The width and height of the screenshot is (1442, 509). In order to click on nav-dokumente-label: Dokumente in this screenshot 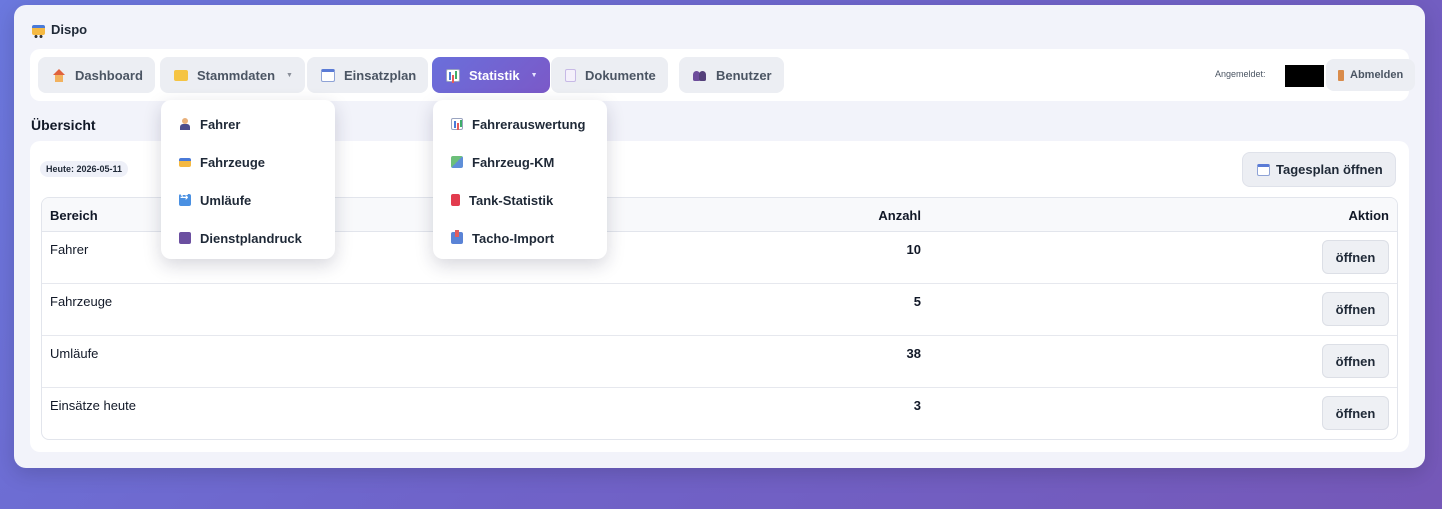, I will do `click(620, 75)`.